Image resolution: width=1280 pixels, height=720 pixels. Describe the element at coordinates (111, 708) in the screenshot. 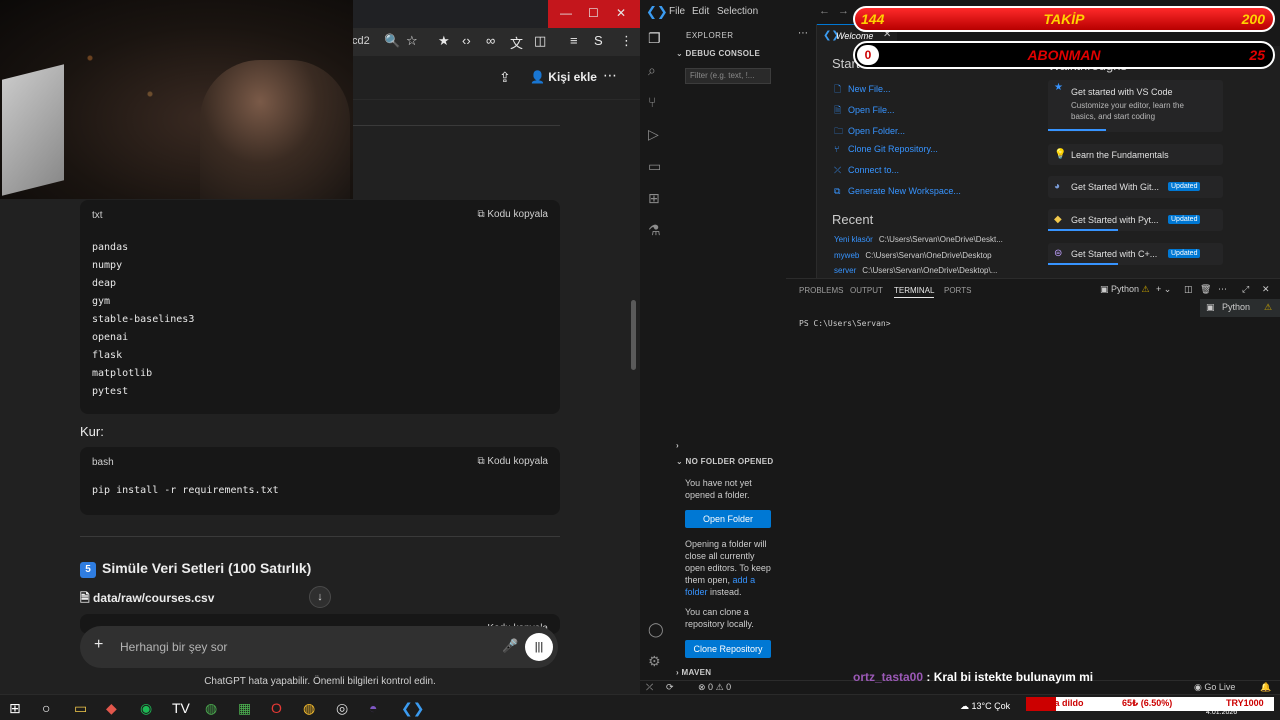

I see `app-icon: ◆` at that location.